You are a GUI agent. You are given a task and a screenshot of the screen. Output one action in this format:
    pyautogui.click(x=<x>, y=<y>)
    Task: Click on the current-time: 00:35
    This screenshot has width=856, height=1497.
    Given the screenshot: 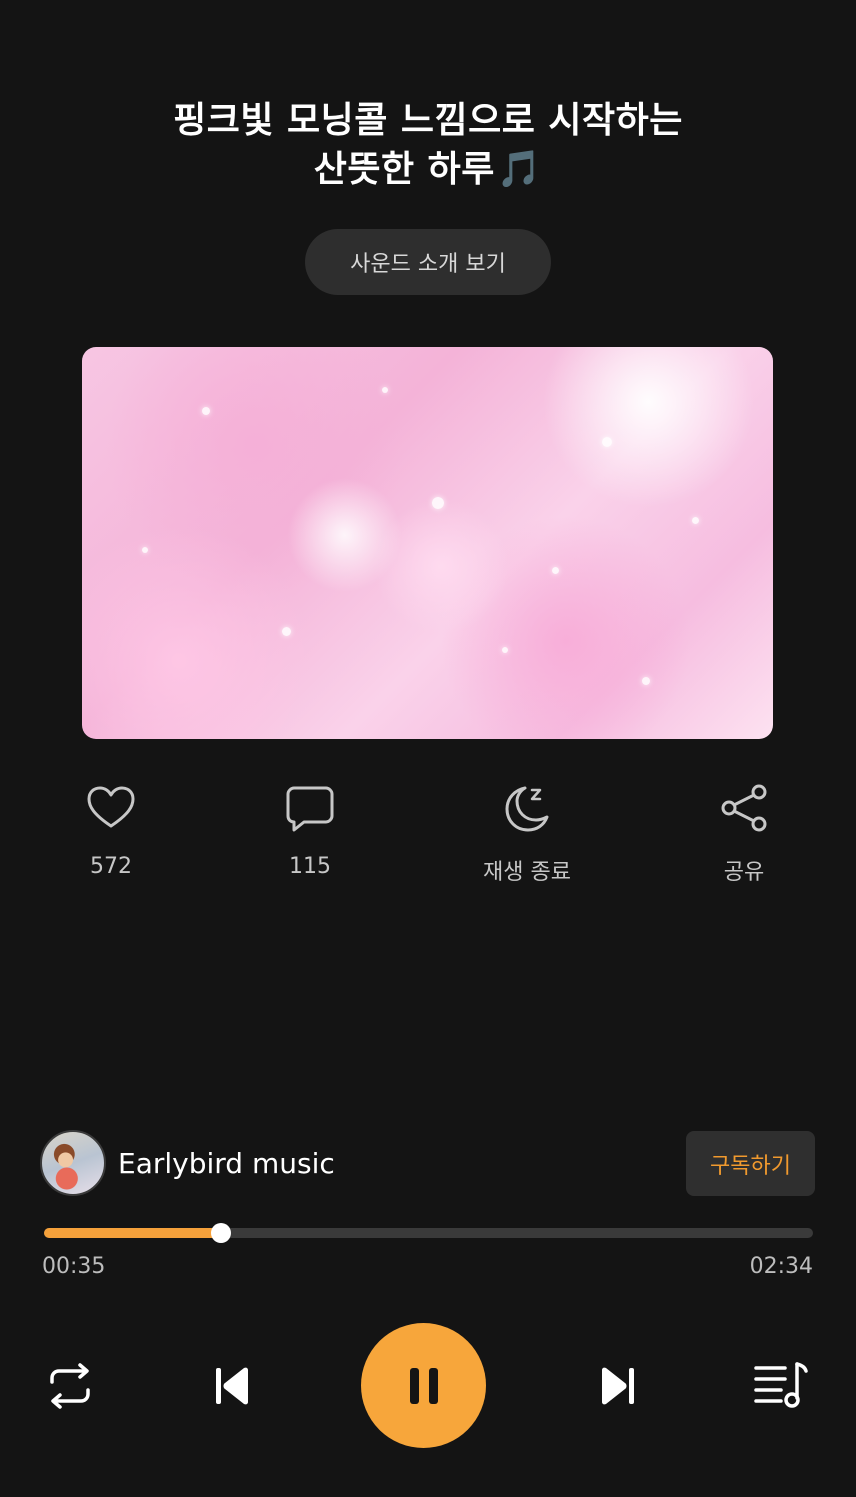 What is the action you would take?
    pyautogui.click(x=74, y=1266)
    